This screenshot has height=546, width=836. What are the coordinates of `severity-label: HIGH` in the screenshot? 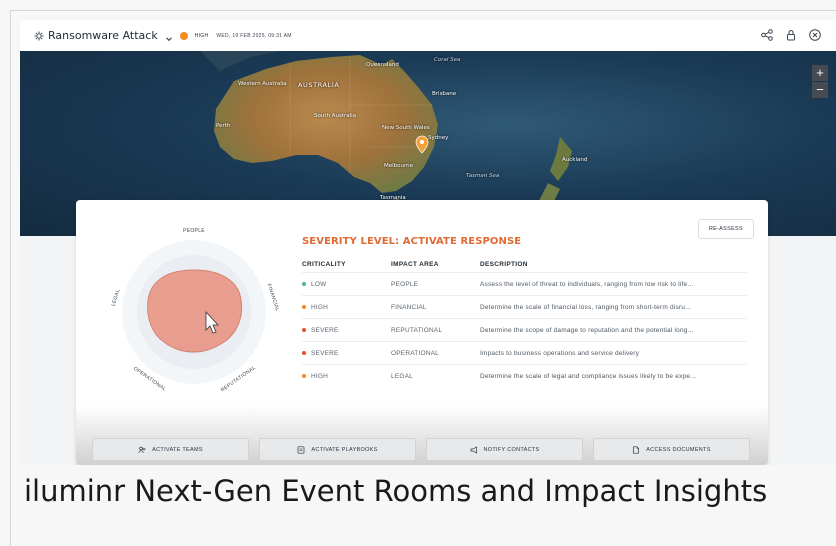 It's located at (201, 35).